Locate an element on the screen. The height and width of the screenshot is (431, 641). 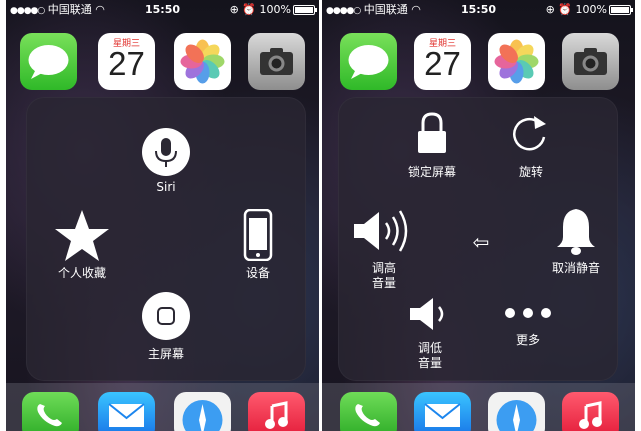
favorites-label: 个人收藏 is located at coordinates (81, 273).